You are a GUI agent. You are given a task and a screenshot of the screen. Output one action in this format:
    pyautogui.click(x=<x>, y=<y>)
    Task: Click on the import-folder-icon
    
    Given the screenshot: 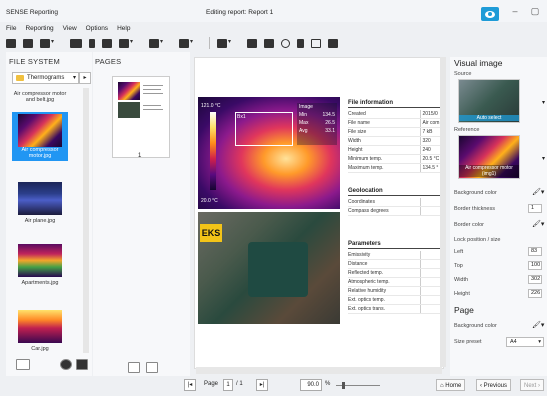 What is the action you would take?
    pyautogui.click(x=82, y=364)
    